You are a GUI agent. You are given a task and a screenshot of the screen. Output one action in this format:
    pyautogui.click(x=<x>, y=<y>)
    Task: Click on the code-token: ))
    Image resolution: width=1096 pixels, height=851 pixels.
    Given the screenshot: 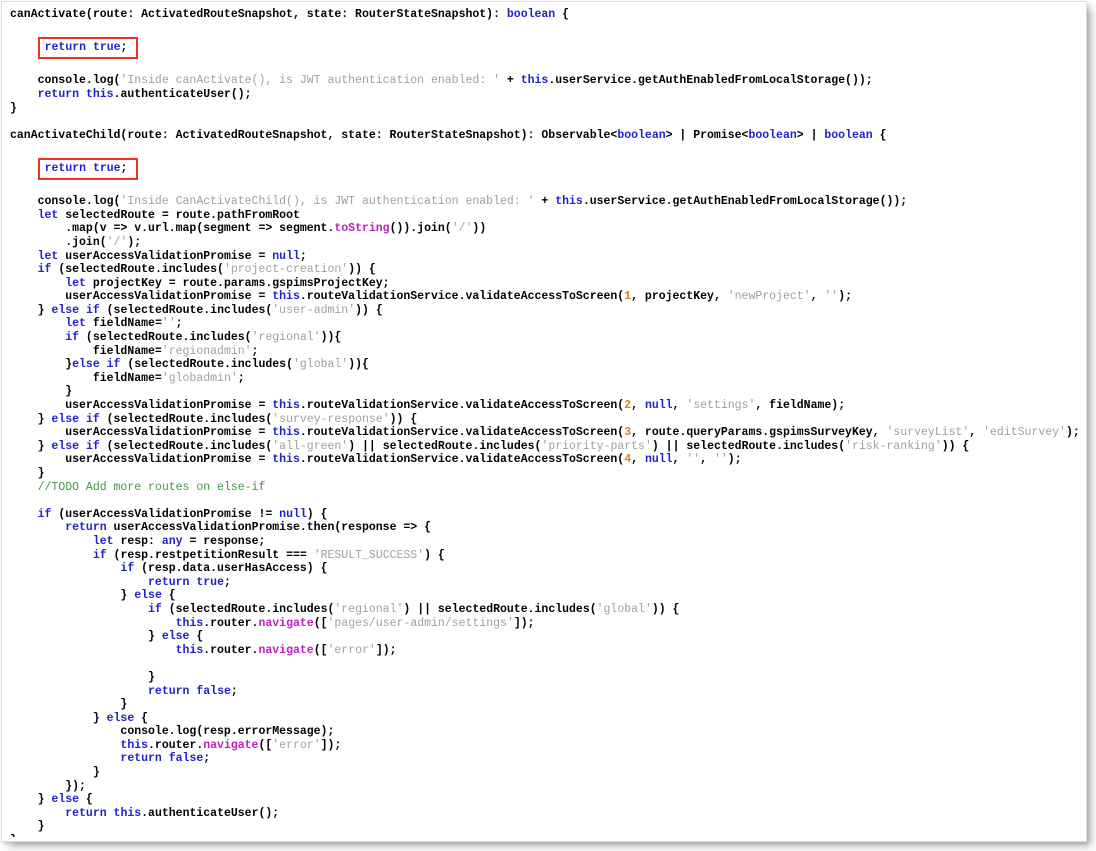 What is the action you would take?
    pyautogui.click(x=479, y=229)
    